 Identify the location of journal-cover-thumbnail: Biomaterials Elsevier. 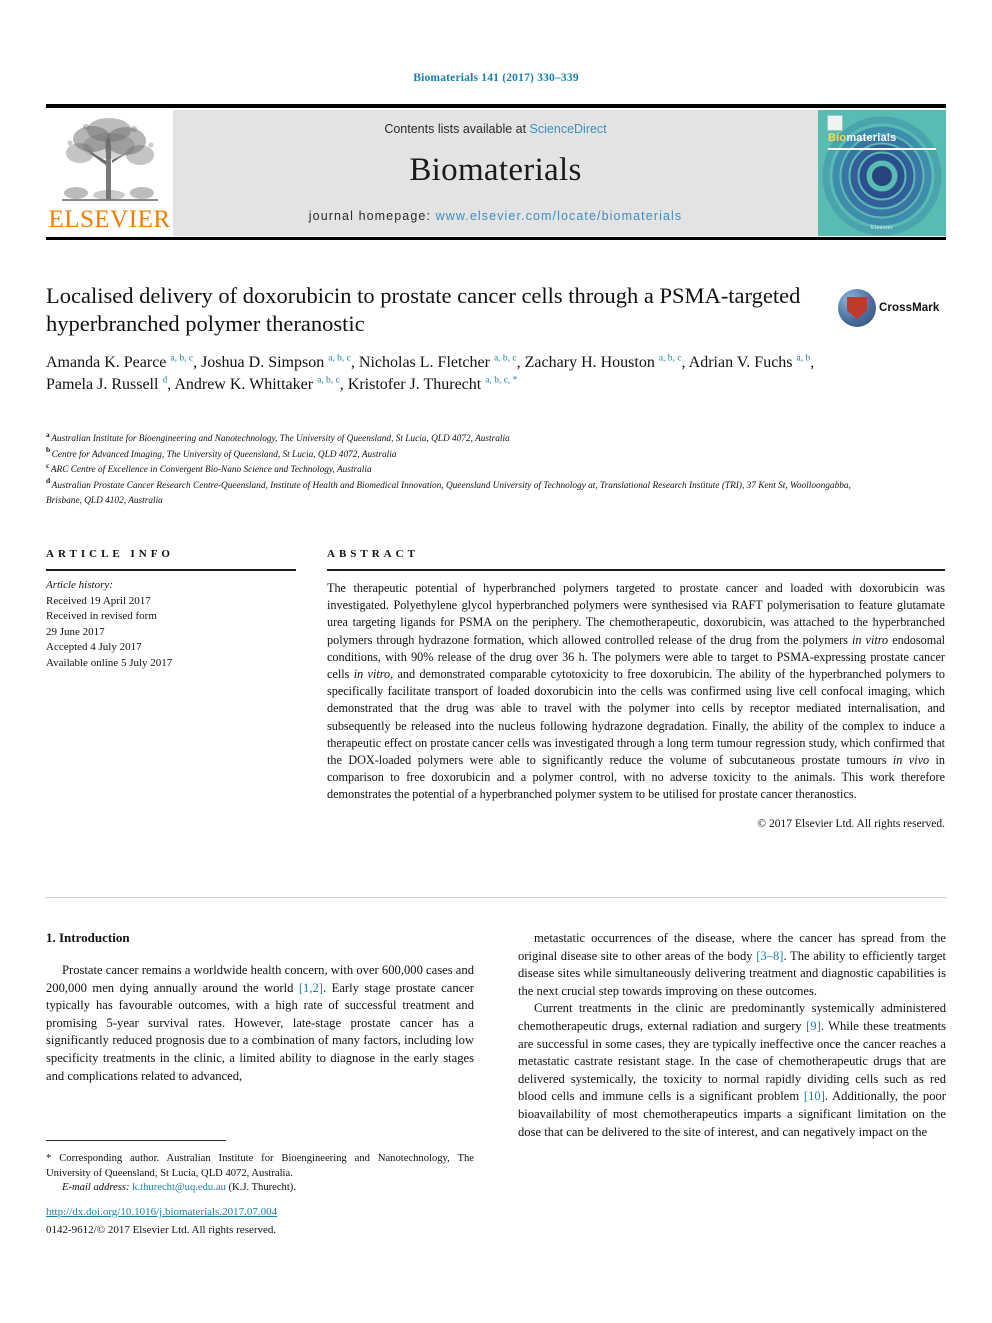
(882, 173).